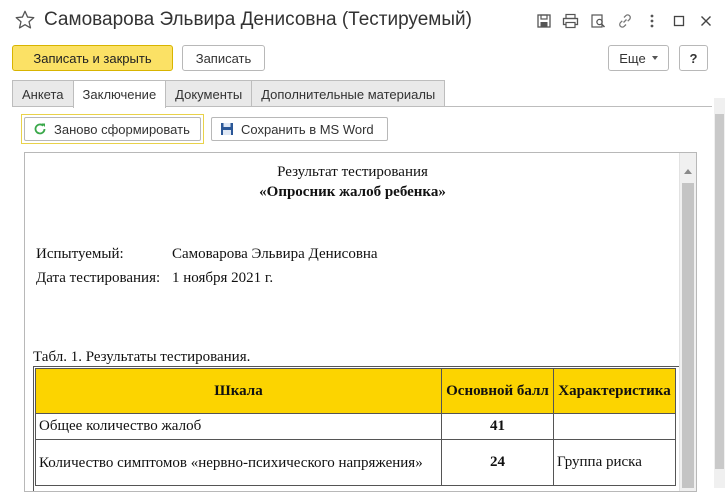 The image size is (727, 499). I want to click on save-to-word-label: Сохранить в MS Word, so click(307, 129).